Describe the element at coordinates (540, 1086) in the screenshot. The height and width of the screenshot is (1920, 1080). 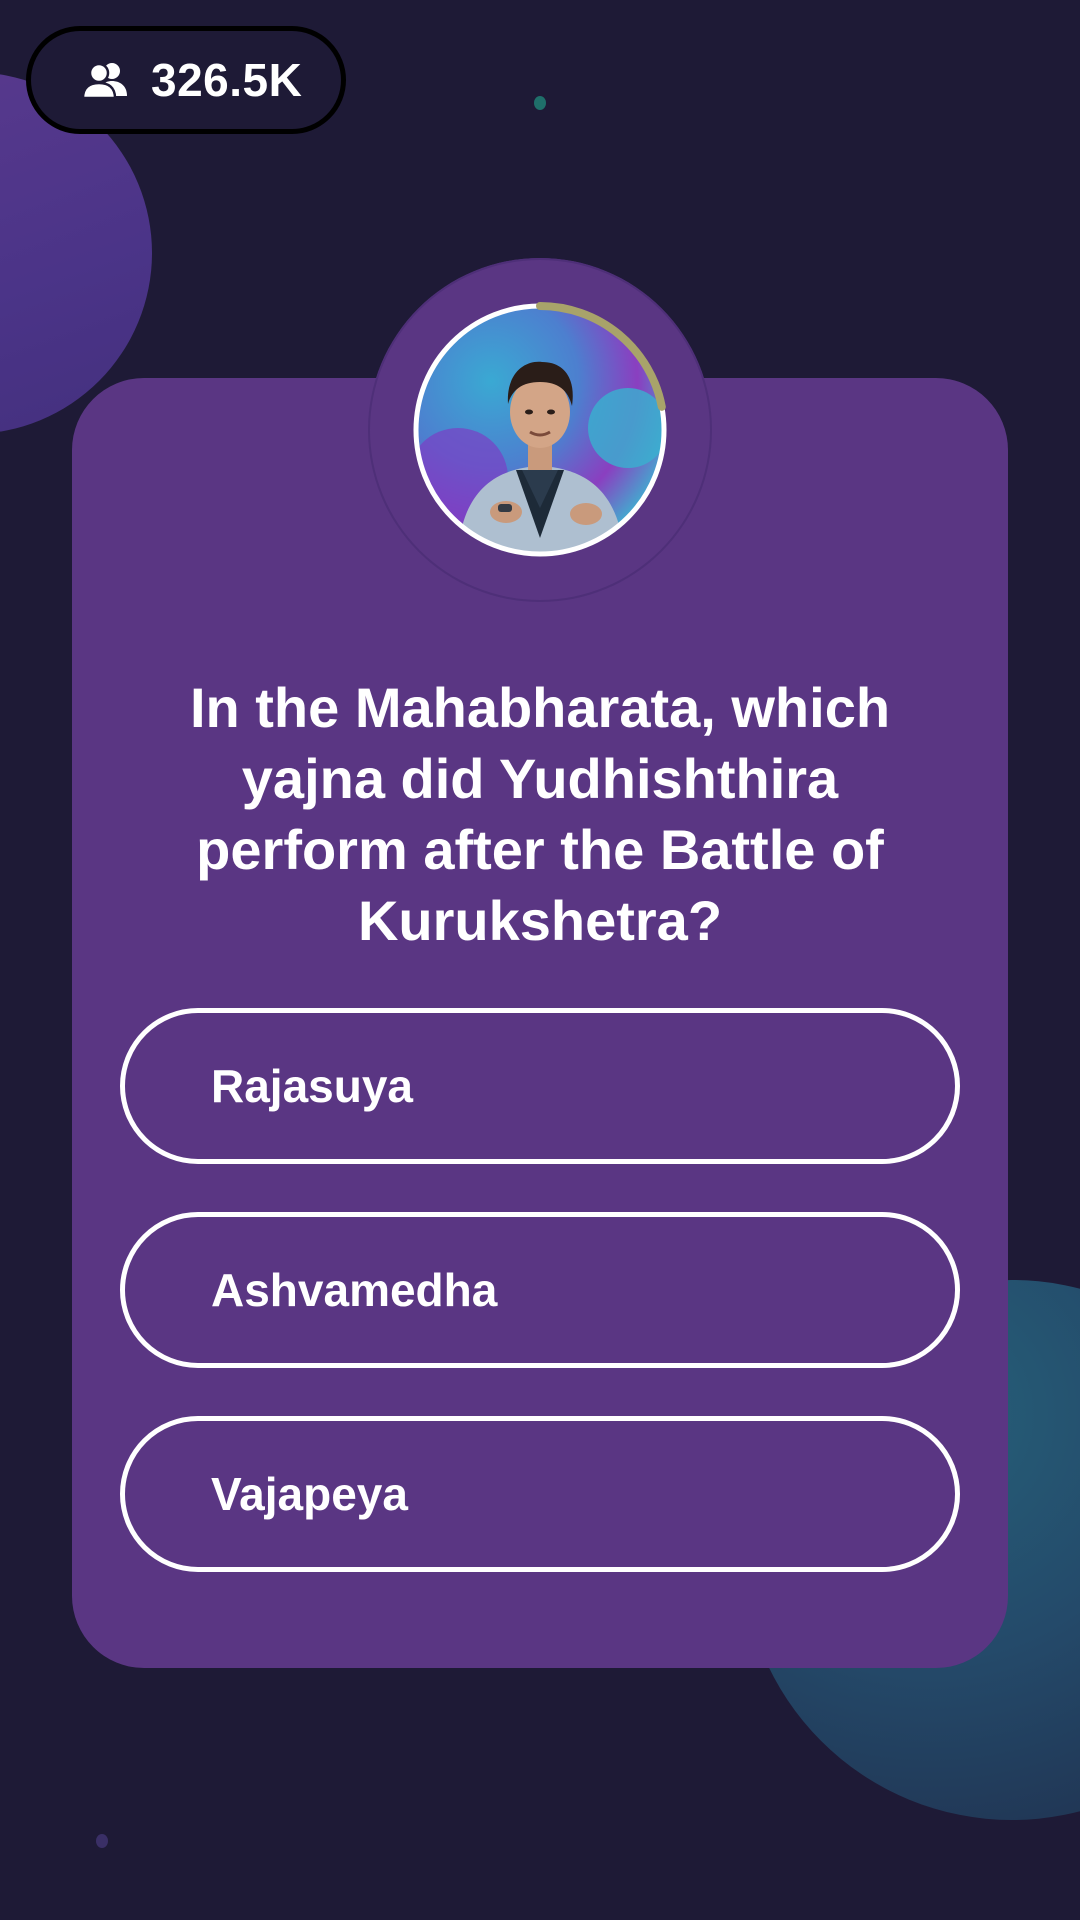
I see `answer-option-rajasuya: Rajasuya` at that location.